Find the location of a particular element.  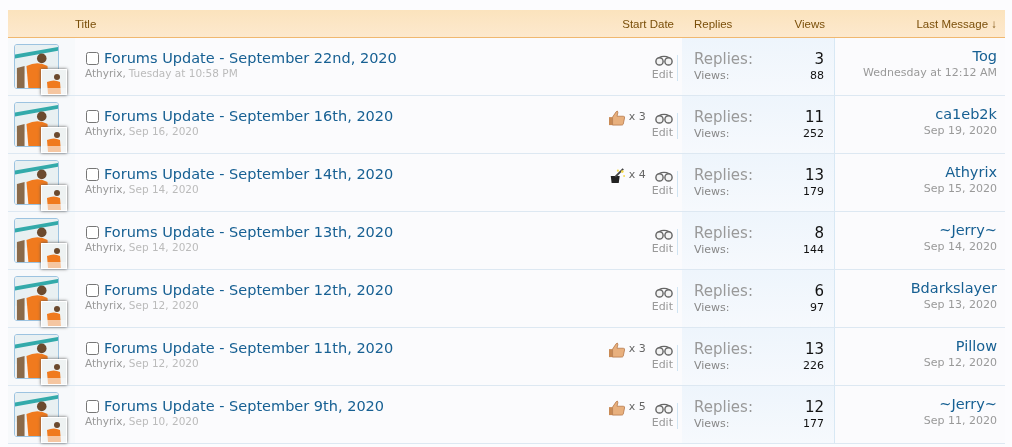

start-date: Tuesday at 10:58 PM is located at coordinates (183, 73).